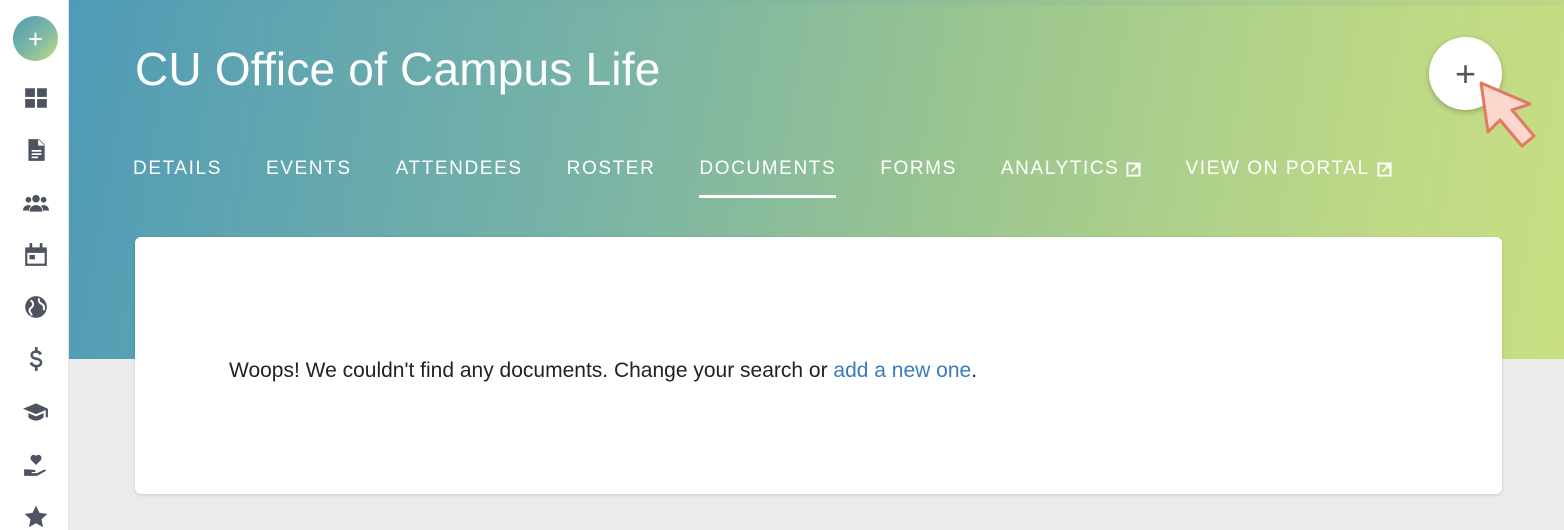  I want to click on header-top-border, so click(816, 3).